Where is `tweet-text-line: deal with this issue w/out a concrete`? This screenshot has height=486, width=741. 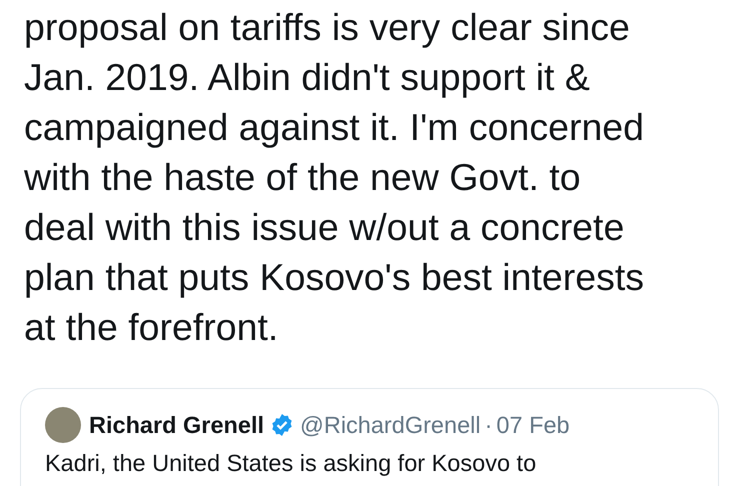
tweet-text-line: deal with this issue w/out a concrete is located at coordinates (324, 227).